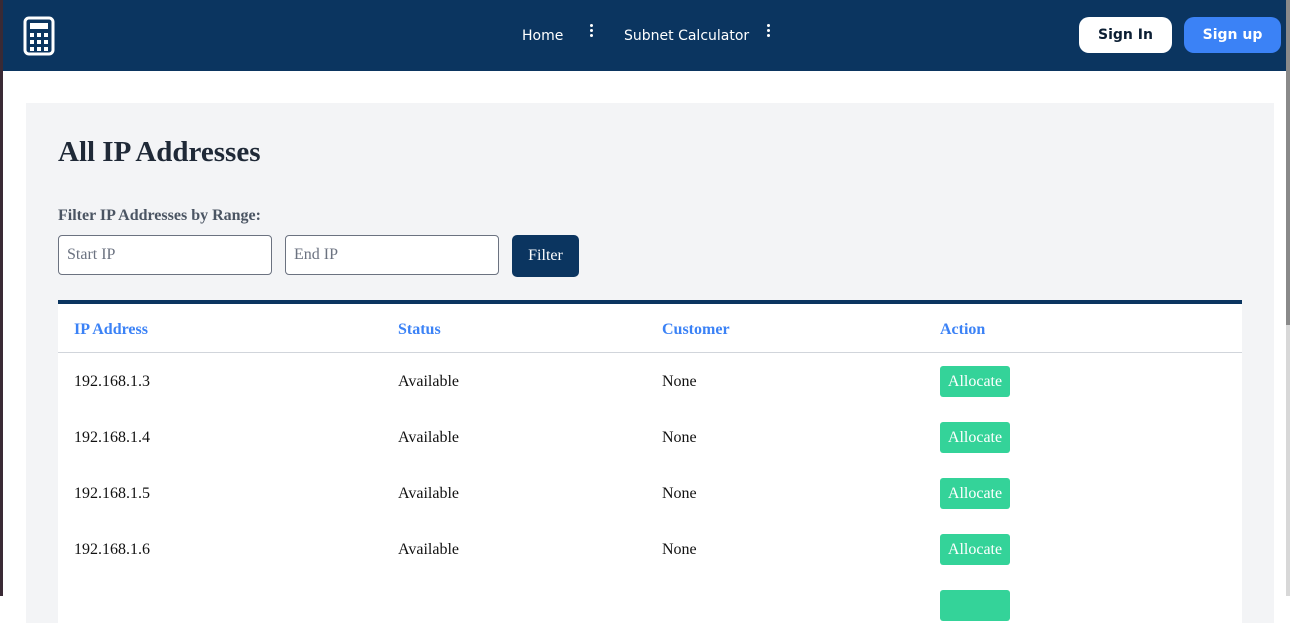 The height and width of the screenshot is (634, 1290). I want to click on top-navbar: Home Subnet Calculator Sign In Sign up, so click(644, 35).